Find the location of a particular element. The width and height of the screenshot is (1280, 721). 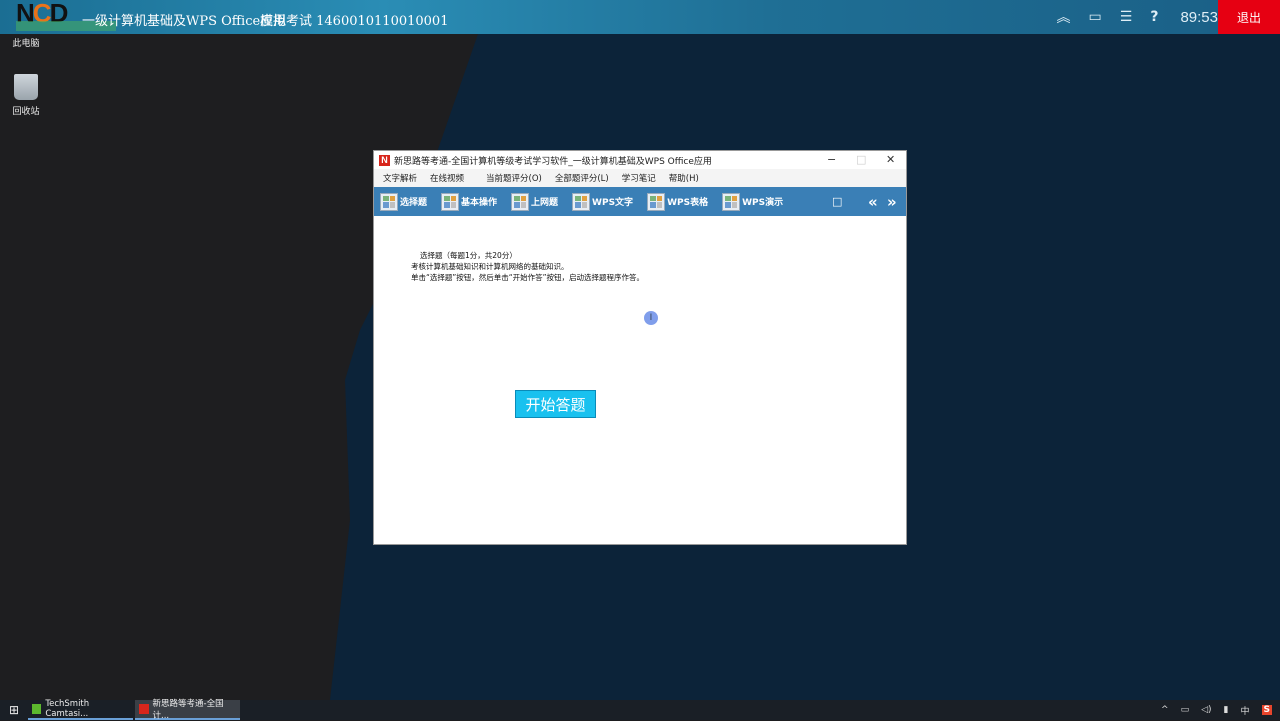

start-icon: ⊞ is located at coordinates (14, 710).